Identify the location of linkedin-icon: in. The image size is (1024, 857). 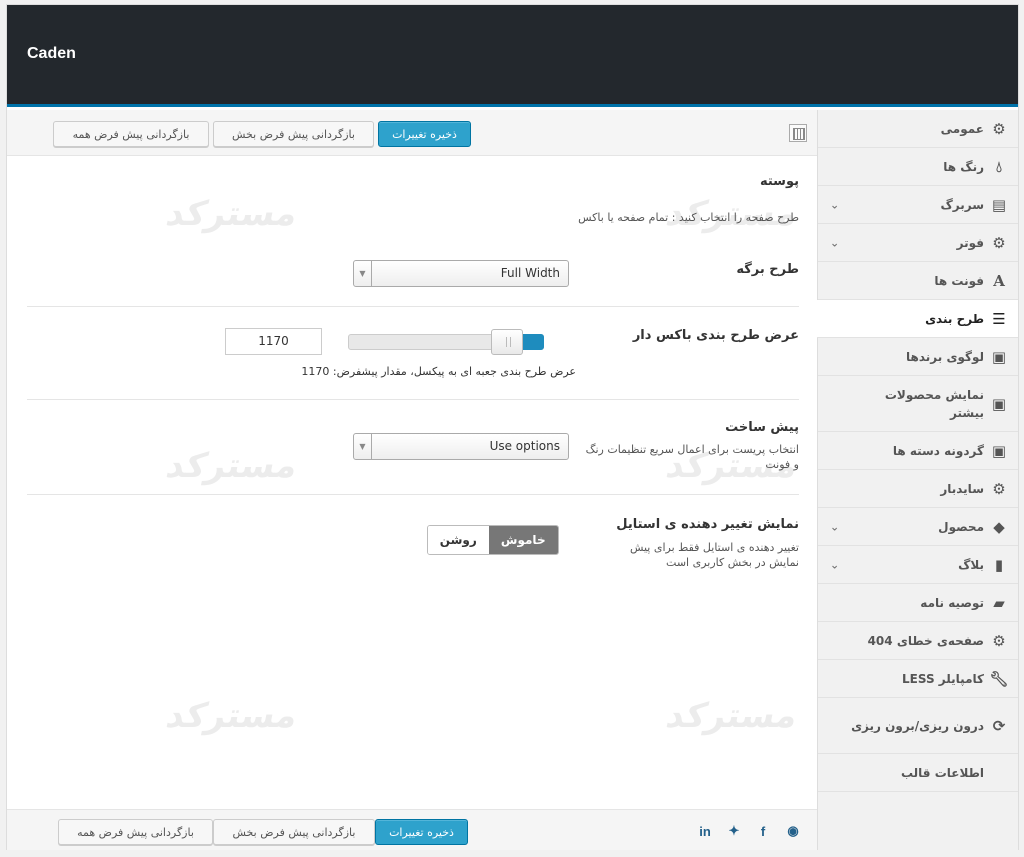
(705, 831).